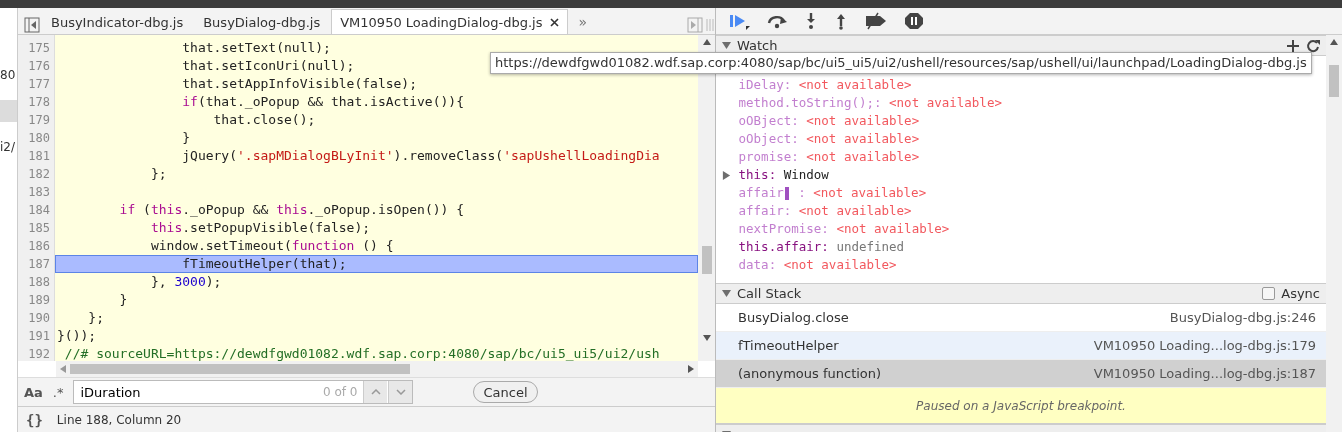 This screenshot has height=432, width=1342. What do you see at coordinates (39, 282) in the screenshot?
I see `line-number: 188` at bounding box center [39, 282].